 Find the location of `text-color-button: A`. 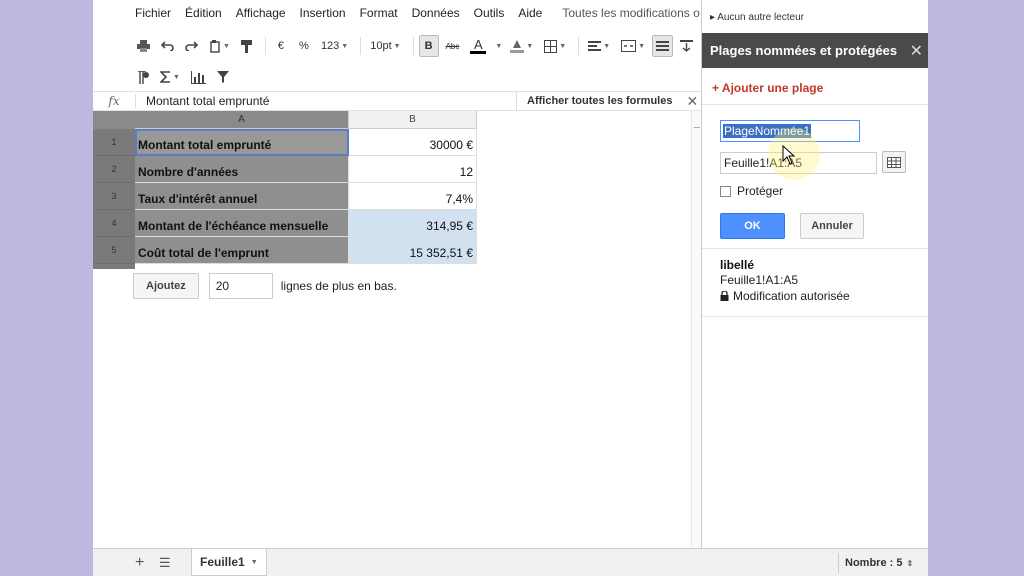

text-color-button: A is located at coordinates (478, 46).